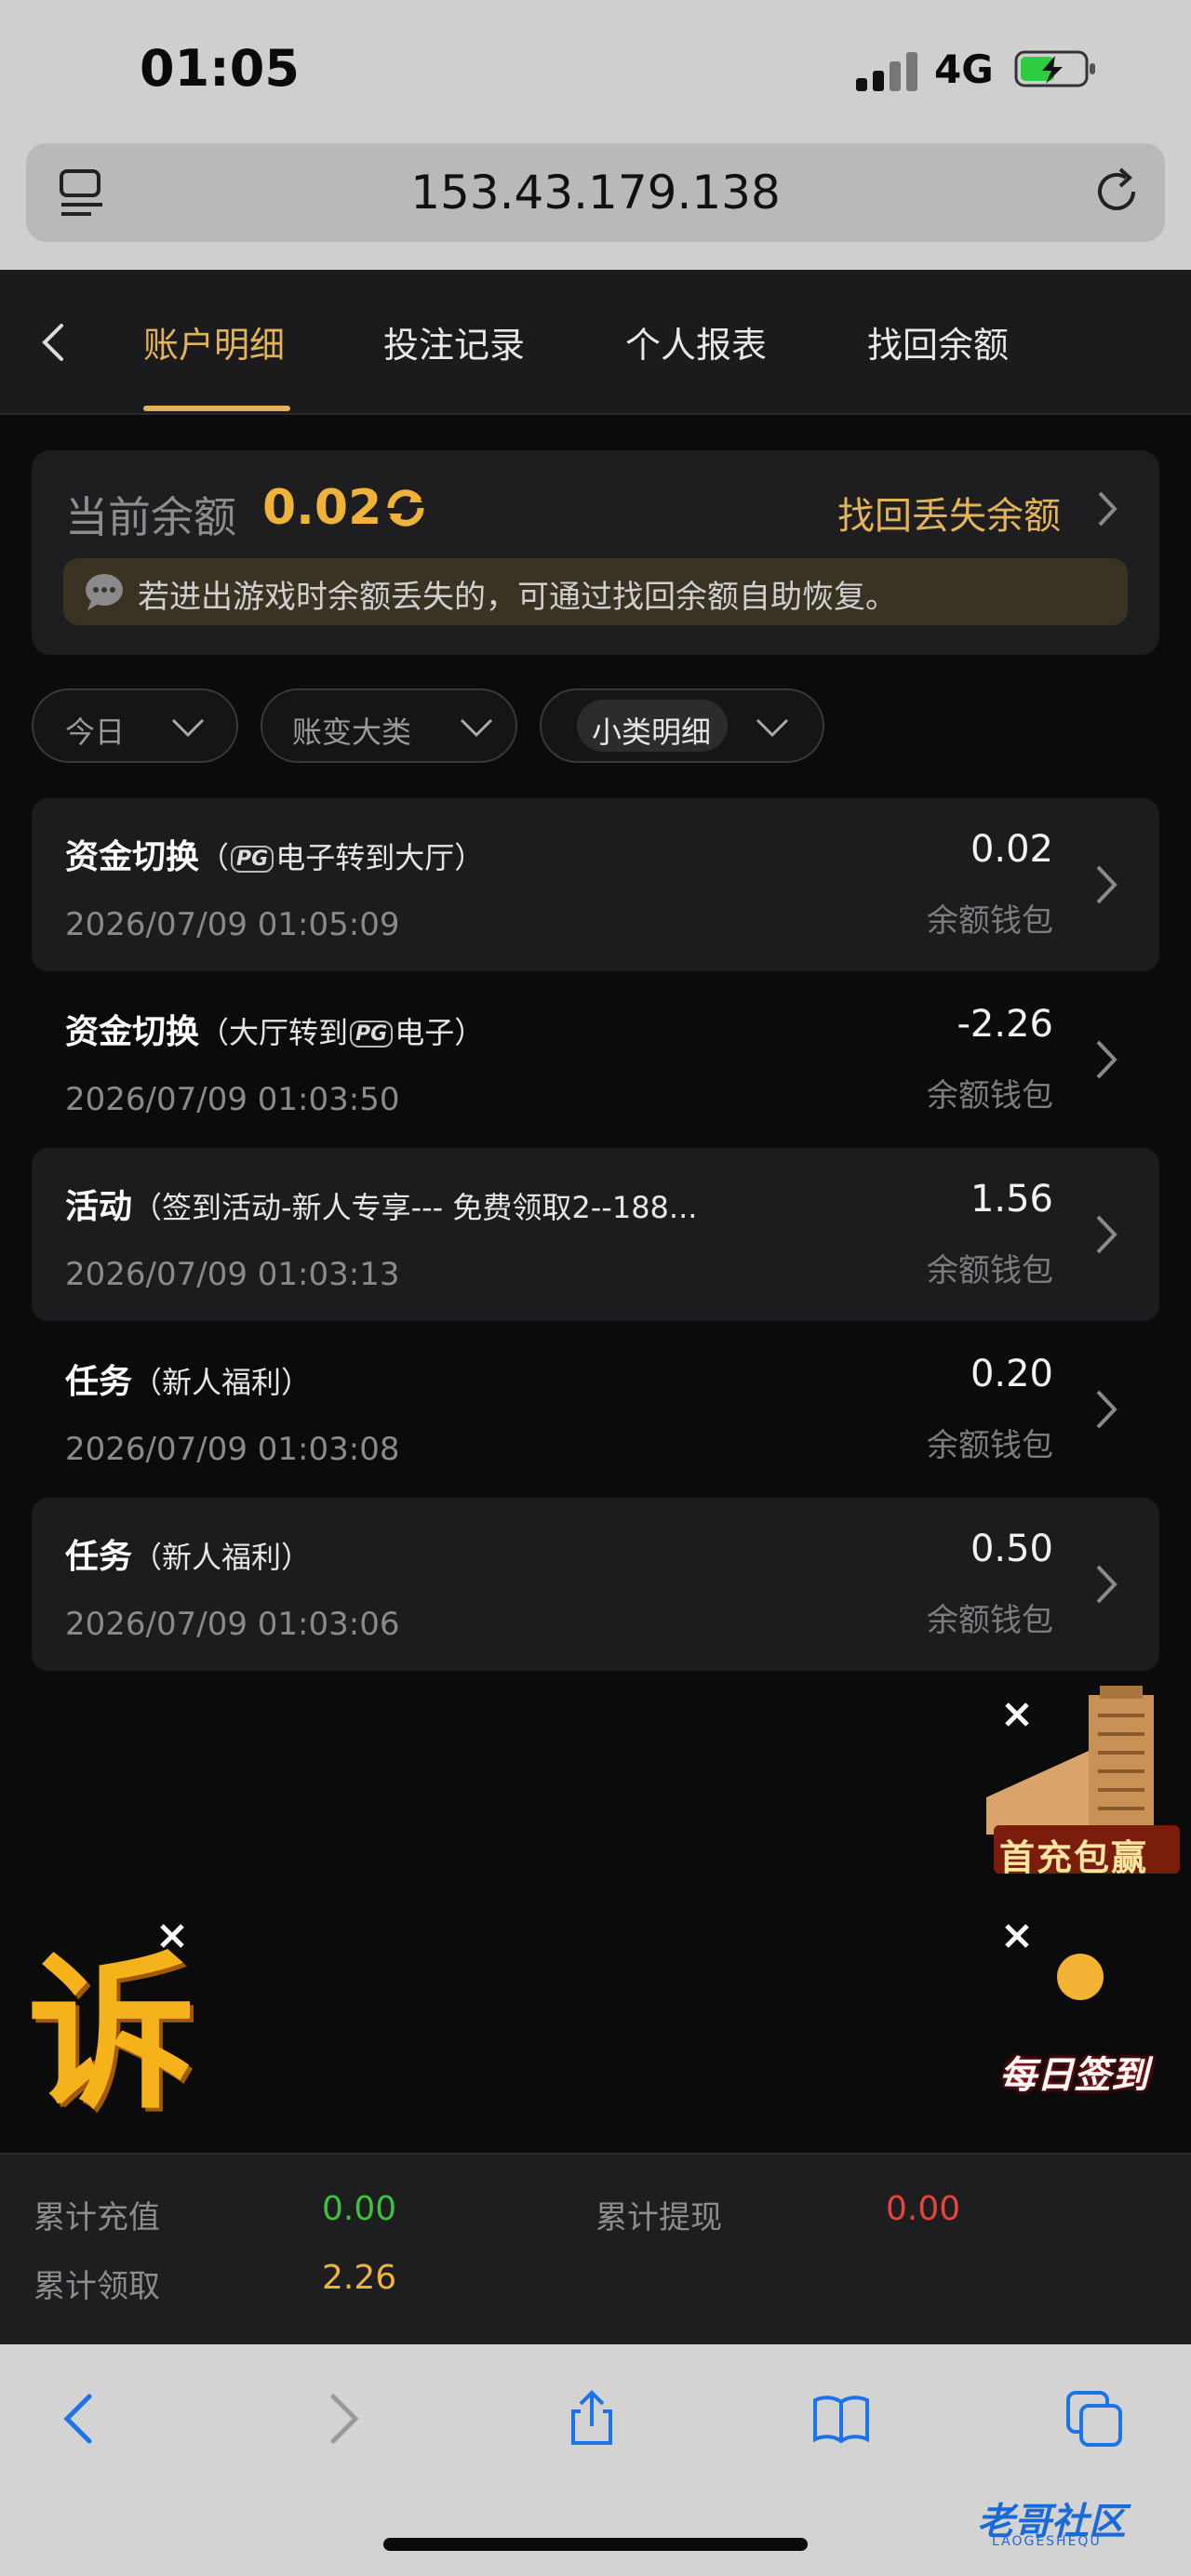 The width and height of the screenshot is (1191, 2576). What do you see at coordinates (150, 517) in the screenshot?
I see `balance-label: 当前余额` at bounding box center [150, 517].